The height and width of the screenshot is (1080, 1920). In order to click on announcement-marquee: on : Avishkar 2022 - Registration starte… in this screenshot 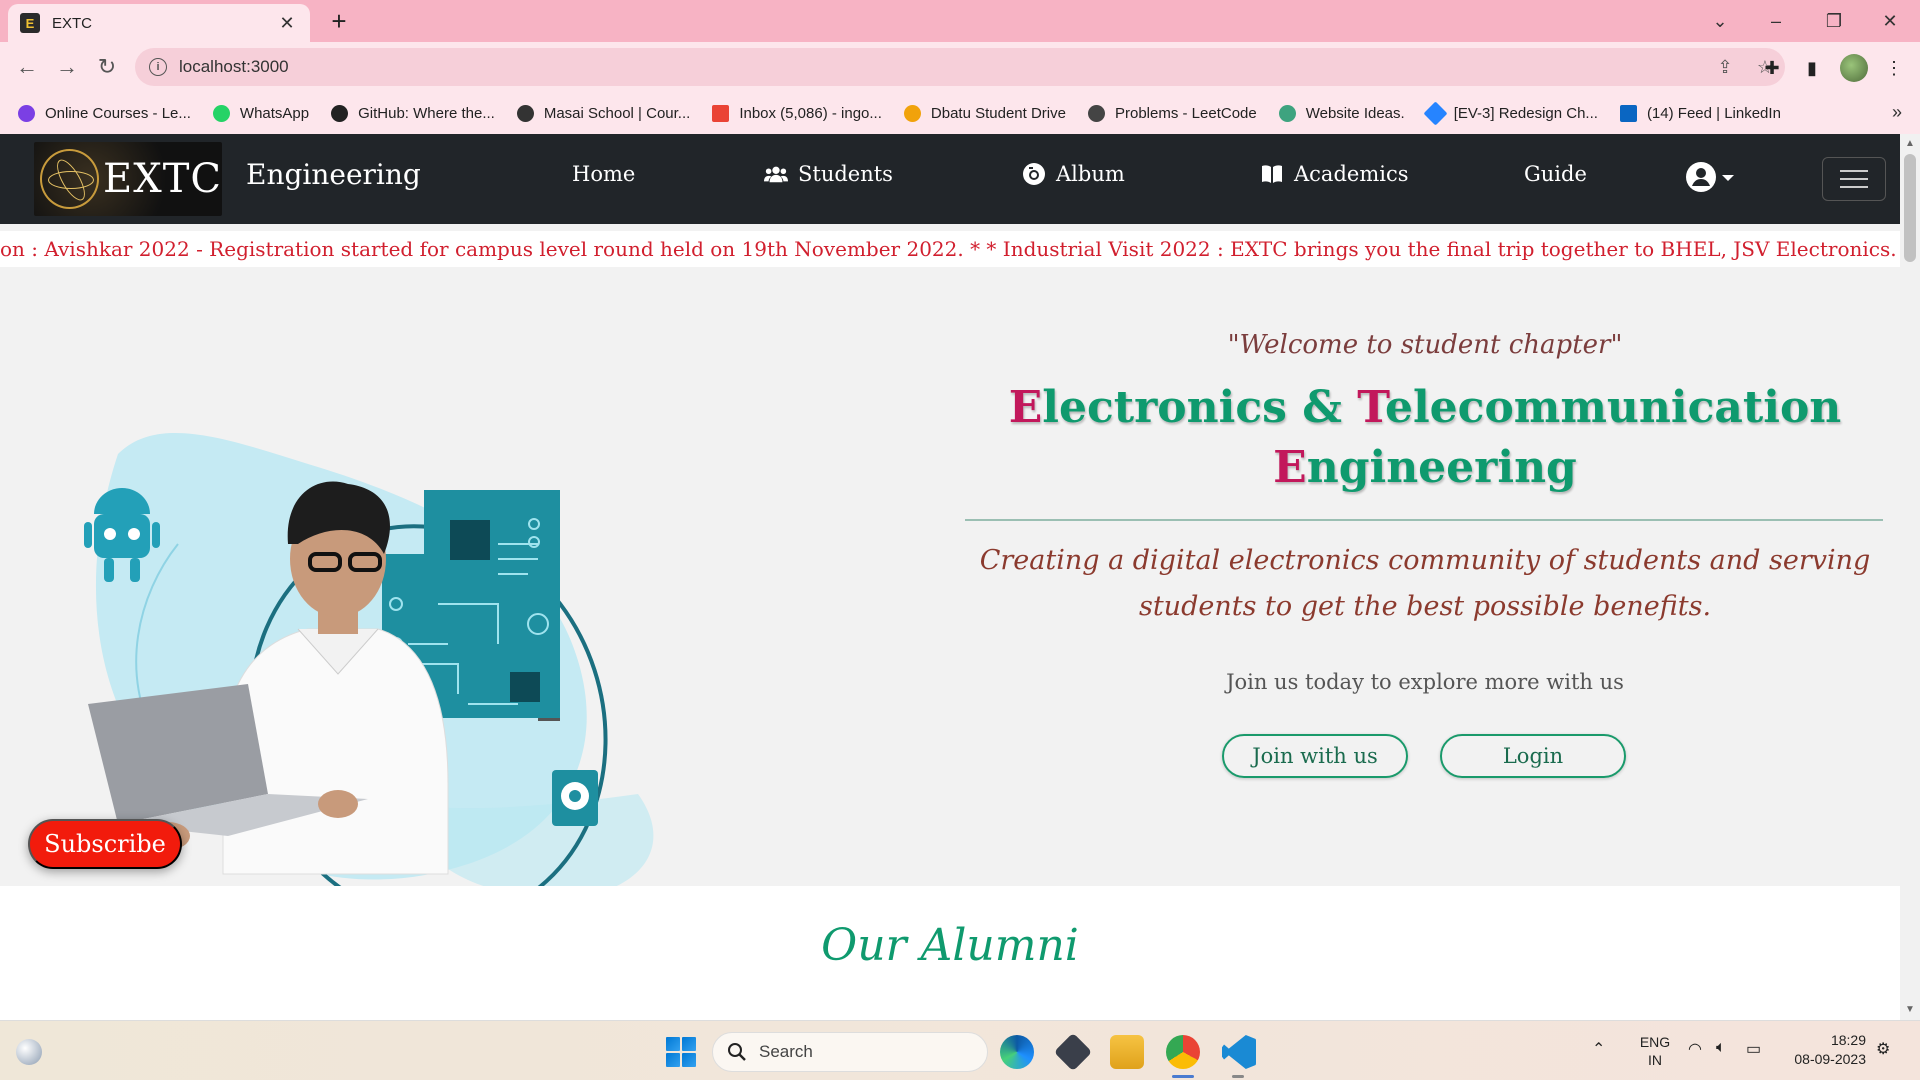, I will do `click(950, 249)`.